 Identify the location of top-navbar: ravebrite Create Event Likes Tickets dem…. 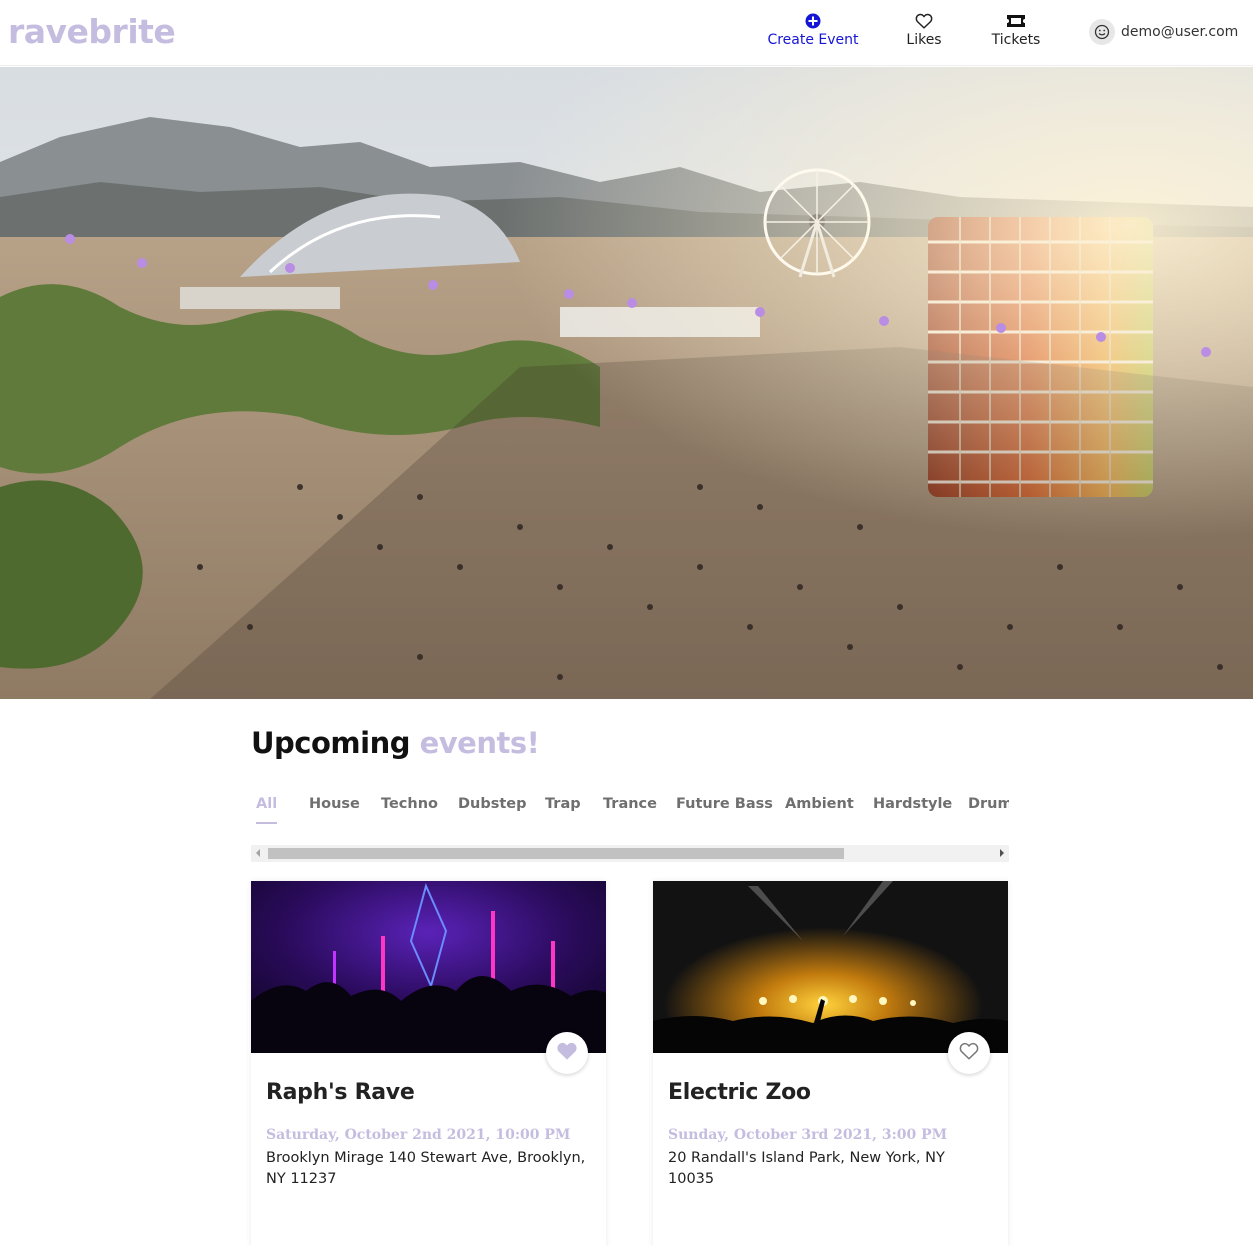
(626, 33).